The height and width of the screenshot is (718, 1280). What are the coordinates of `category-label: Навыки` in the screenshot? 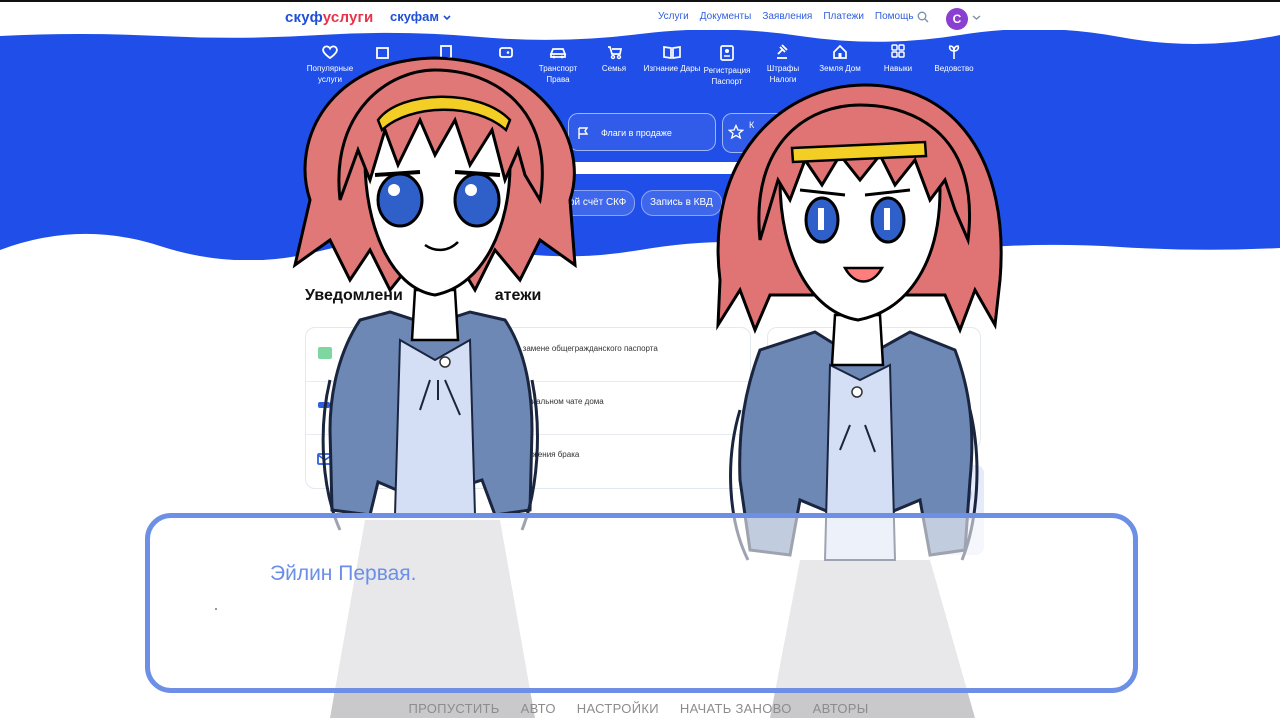 It's located at (898, 68).